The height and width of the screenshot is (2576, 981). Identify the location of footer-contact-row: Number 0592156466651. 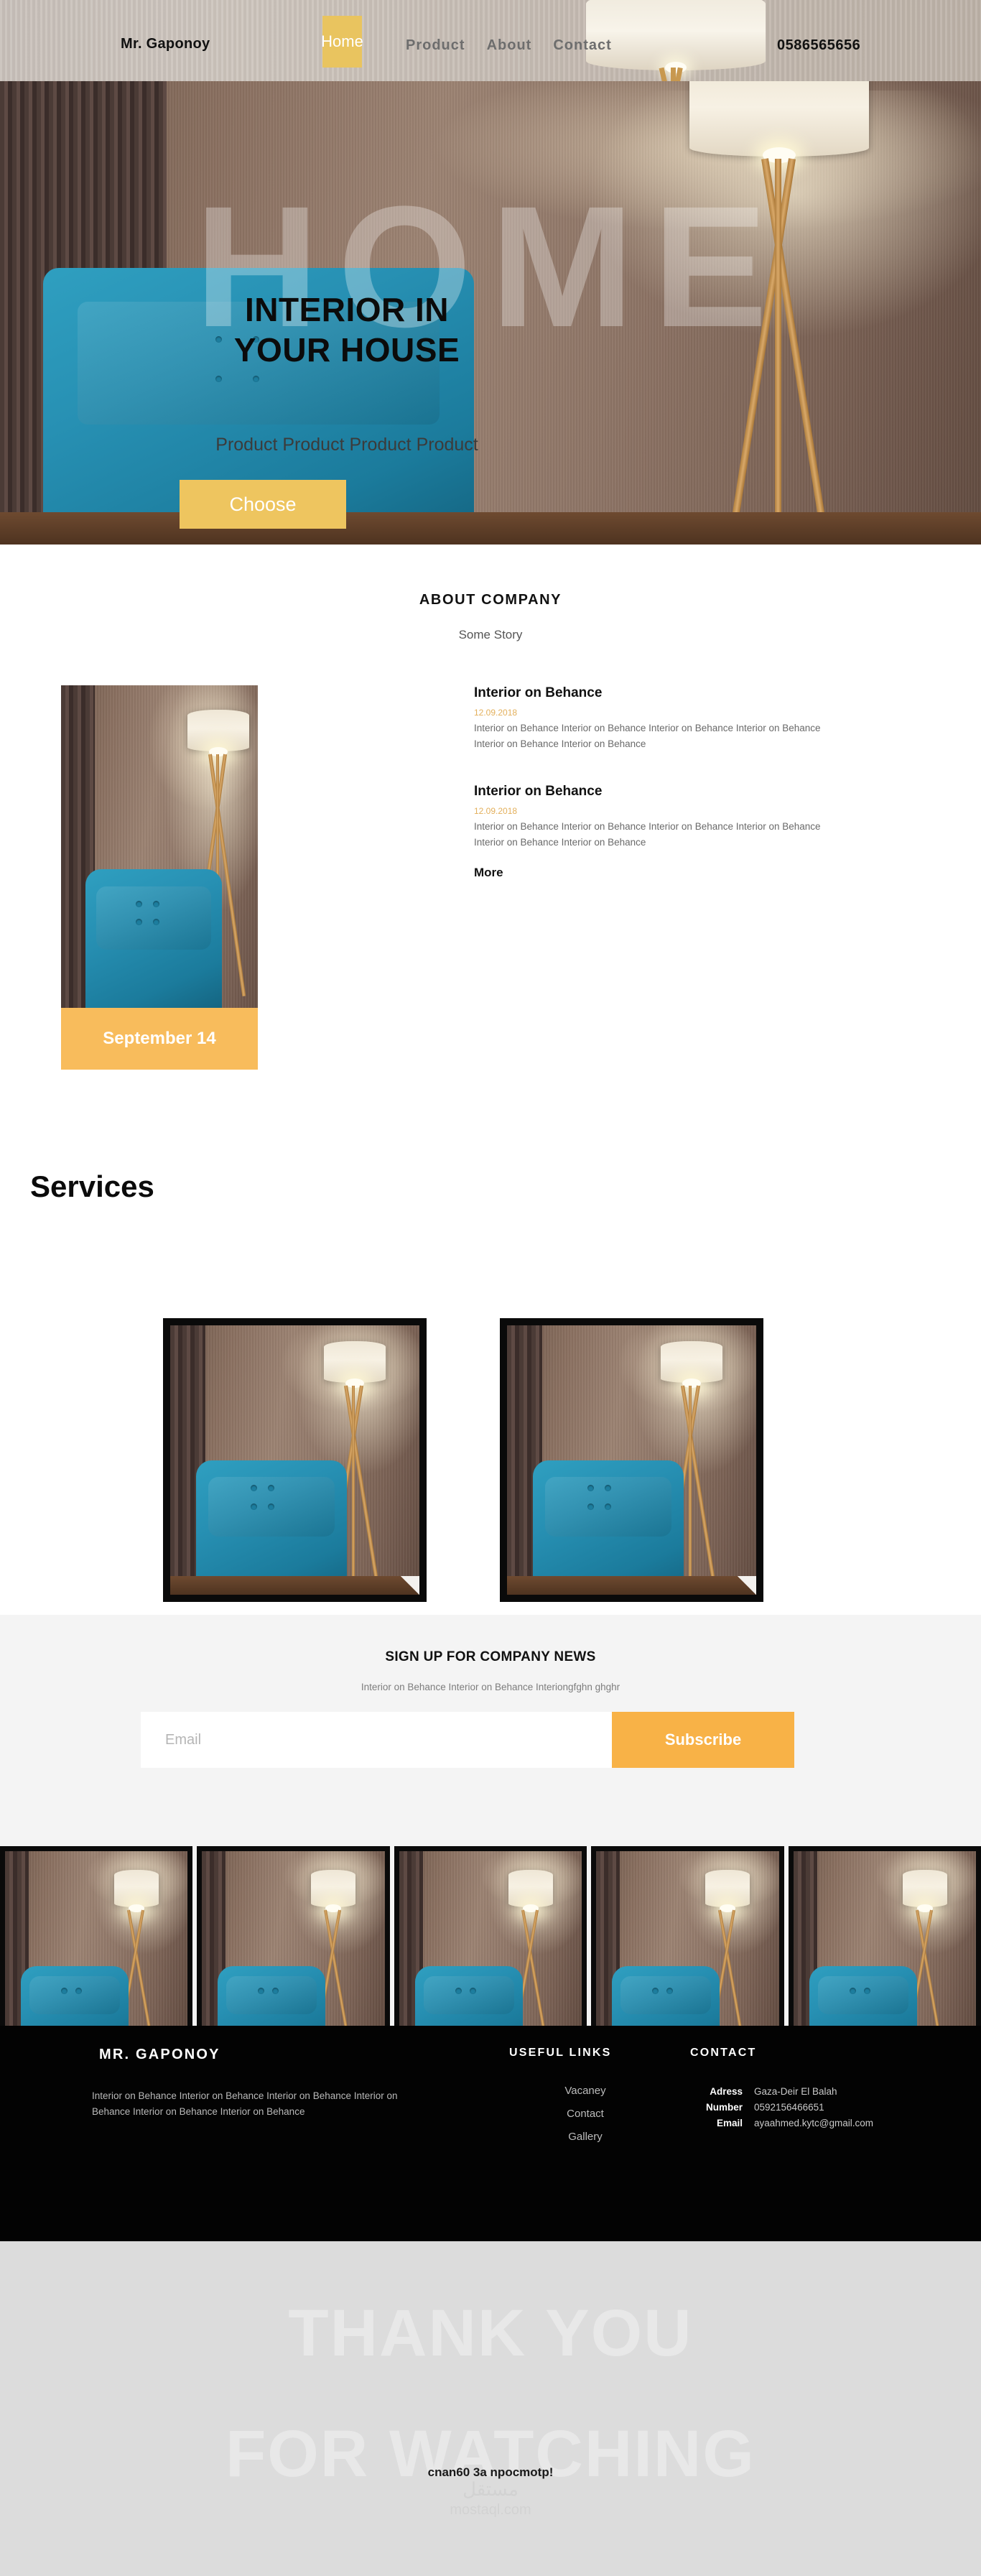
(778, 2107).